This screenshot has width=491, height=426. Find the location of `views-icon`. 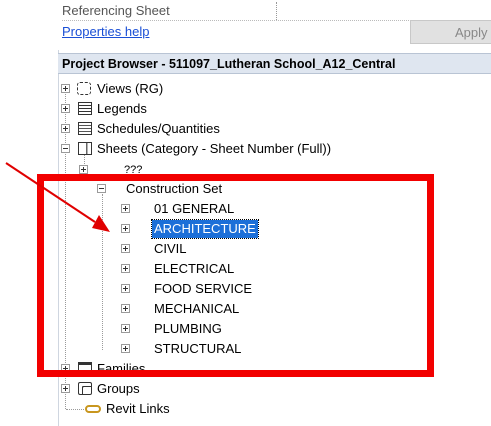

views-icon is located at coordinates (84, 88).